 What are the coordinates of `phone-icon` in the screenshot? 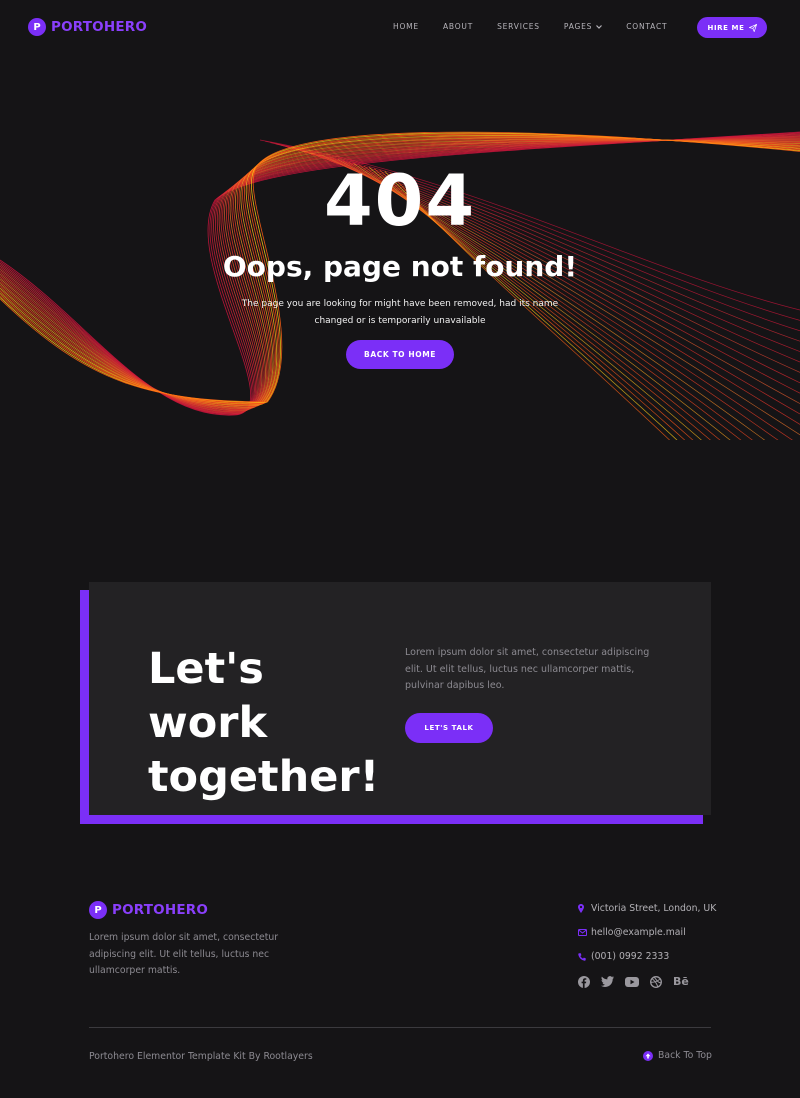 It's located at (584, 956).